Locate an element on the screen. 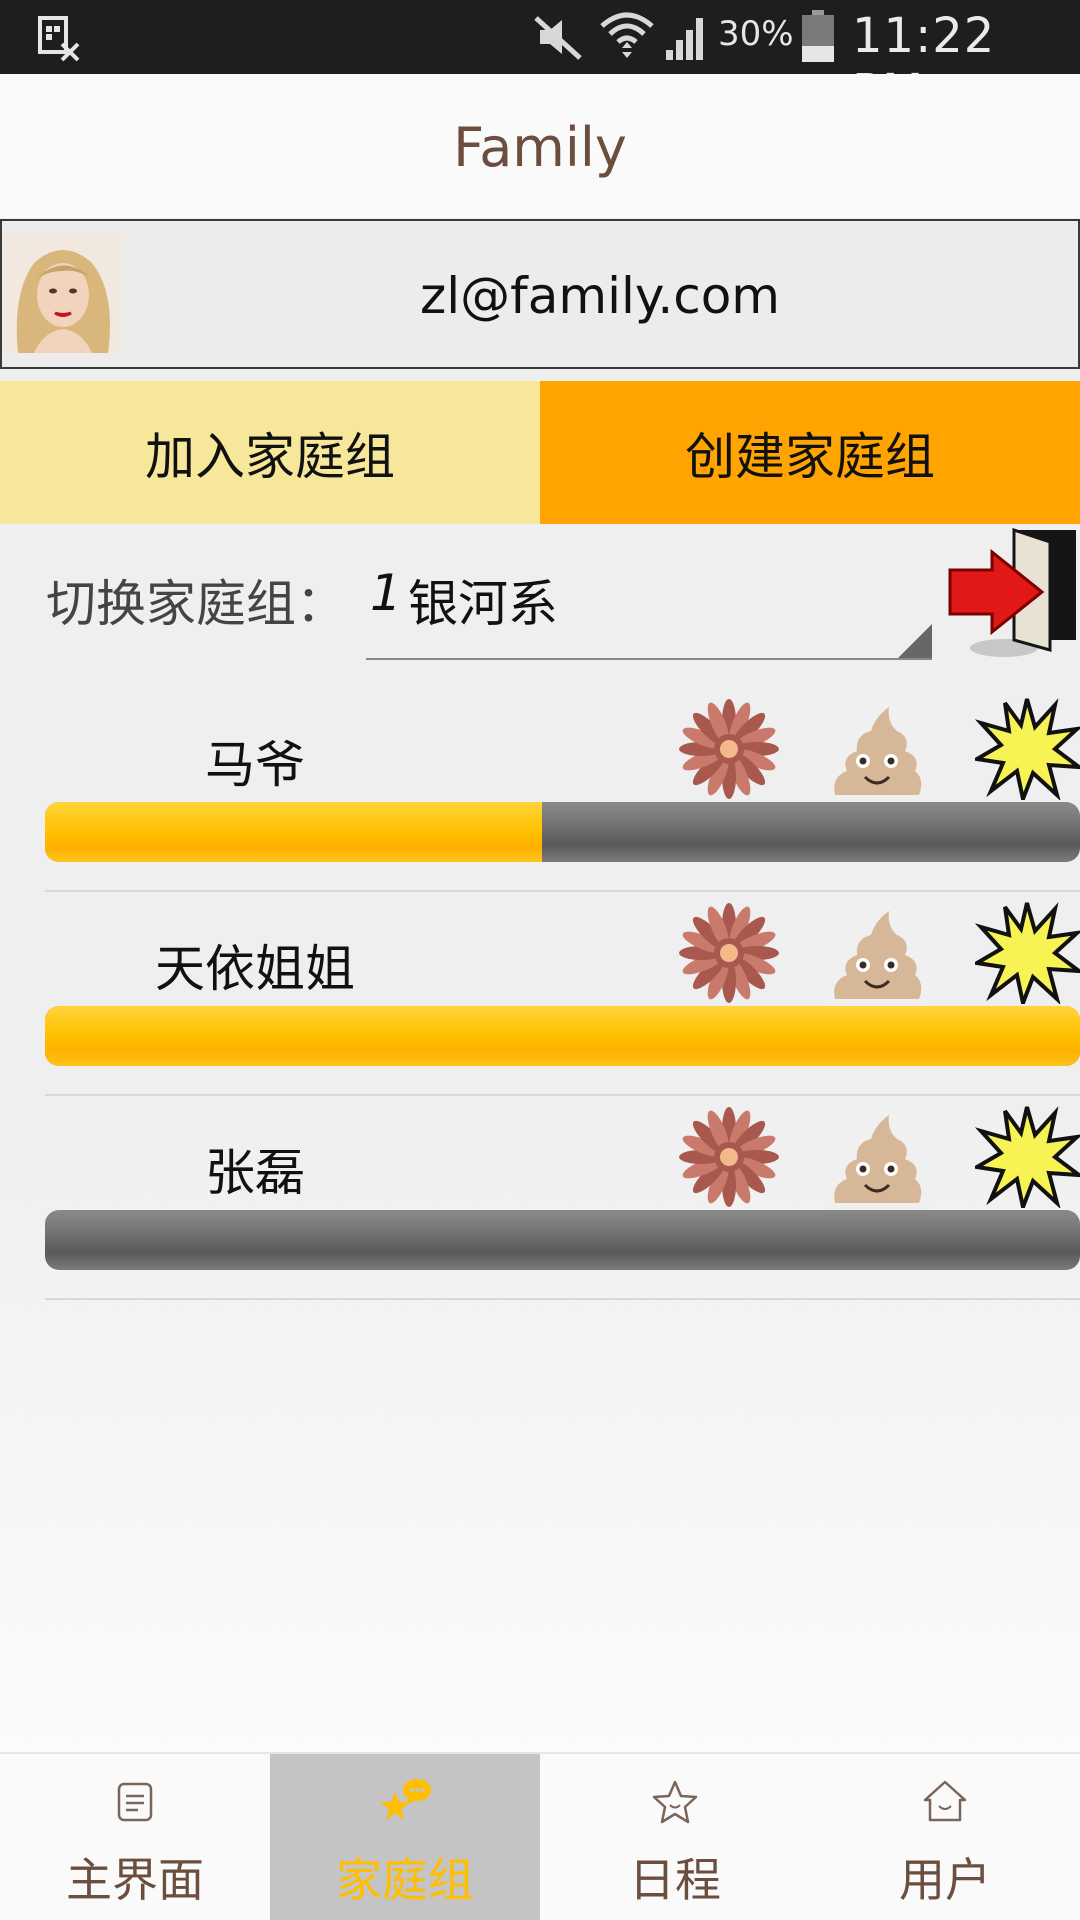  star-icon is located at coordinates (675, 1802).